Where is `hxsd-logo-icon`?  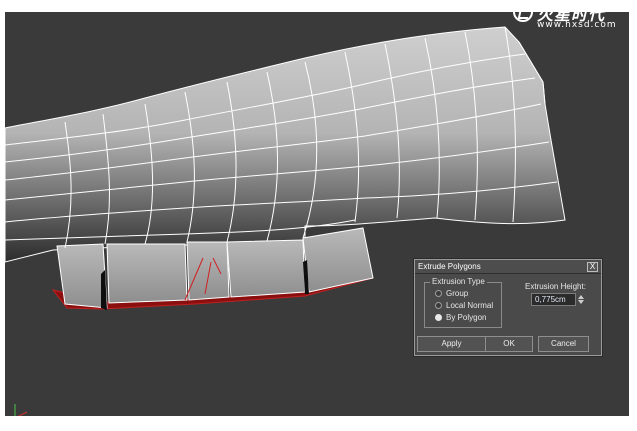
hxsd-logo-icon is located at coordinates (523, 12).